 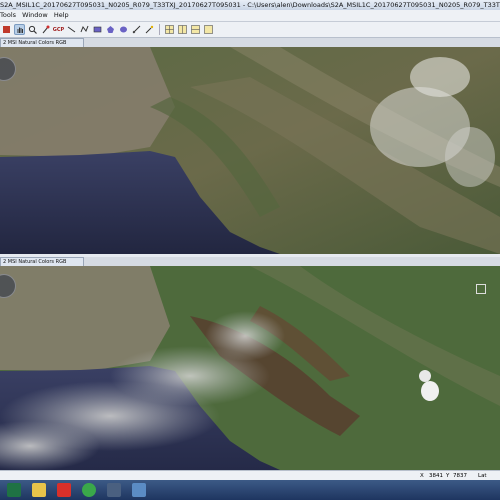 I want to click on pan-hand-icon, so click(x=19, y=29).